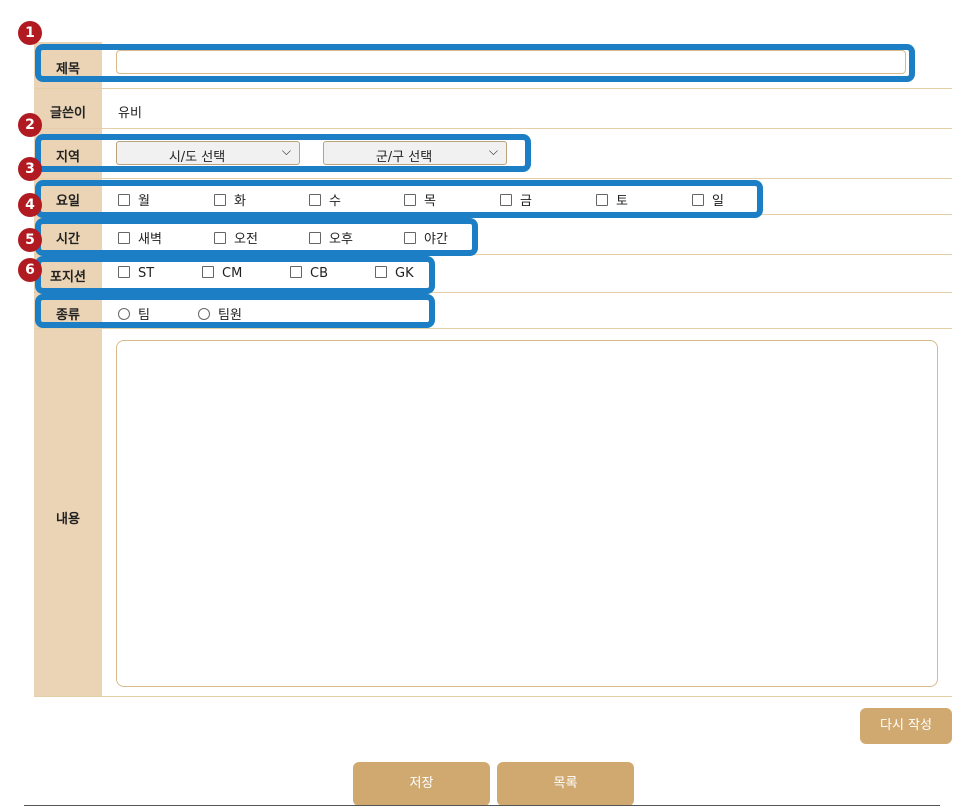 This screenshot has height=811, width=964. I want to click on annotation-badge-4: 4, so click(30, 205).